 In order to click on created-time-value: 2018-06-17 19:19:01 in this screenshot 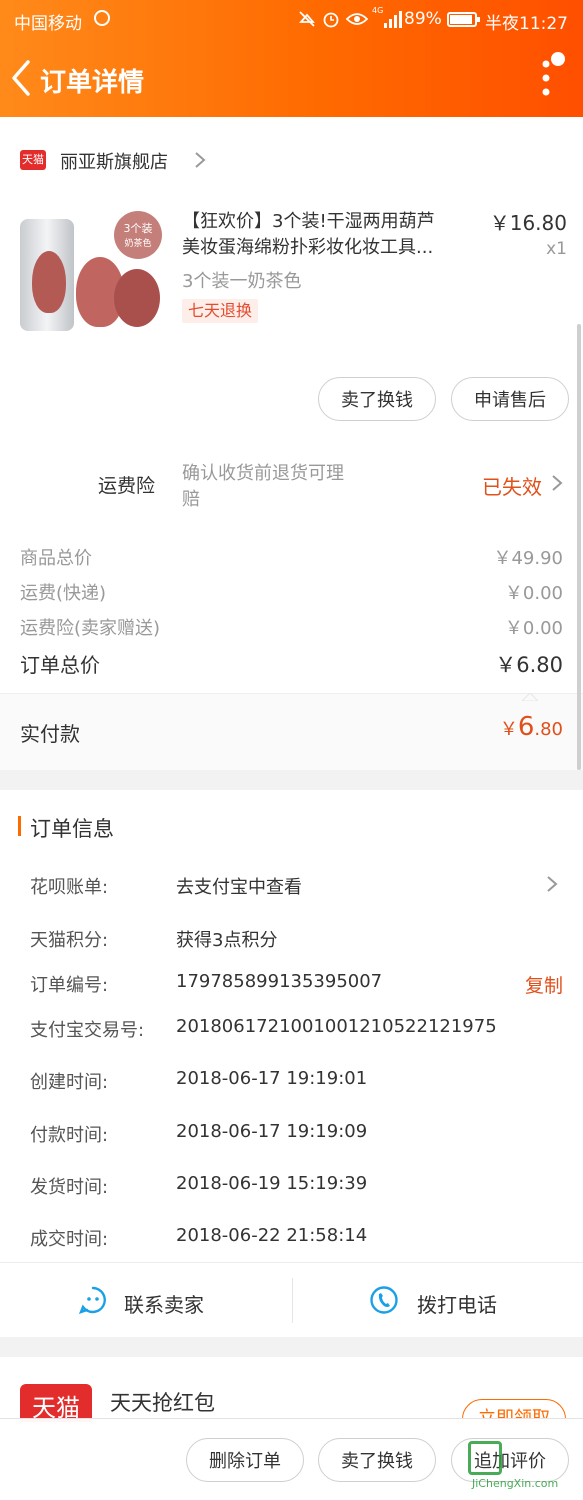, I will do `click(272, 1078)`.